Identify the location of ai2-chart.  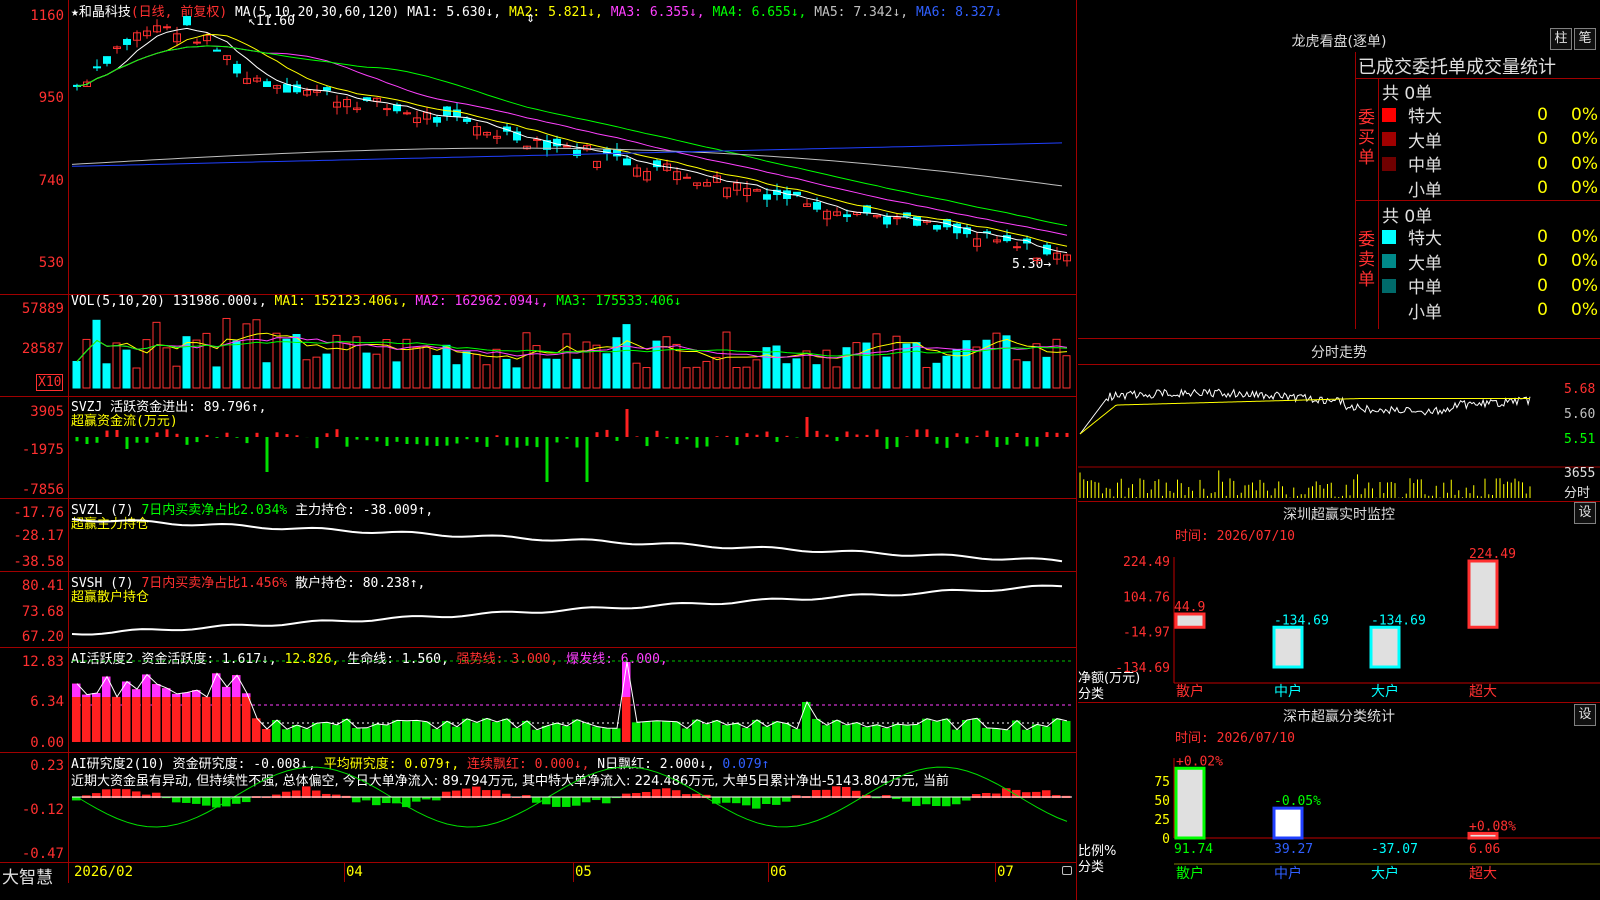
(539, 808).